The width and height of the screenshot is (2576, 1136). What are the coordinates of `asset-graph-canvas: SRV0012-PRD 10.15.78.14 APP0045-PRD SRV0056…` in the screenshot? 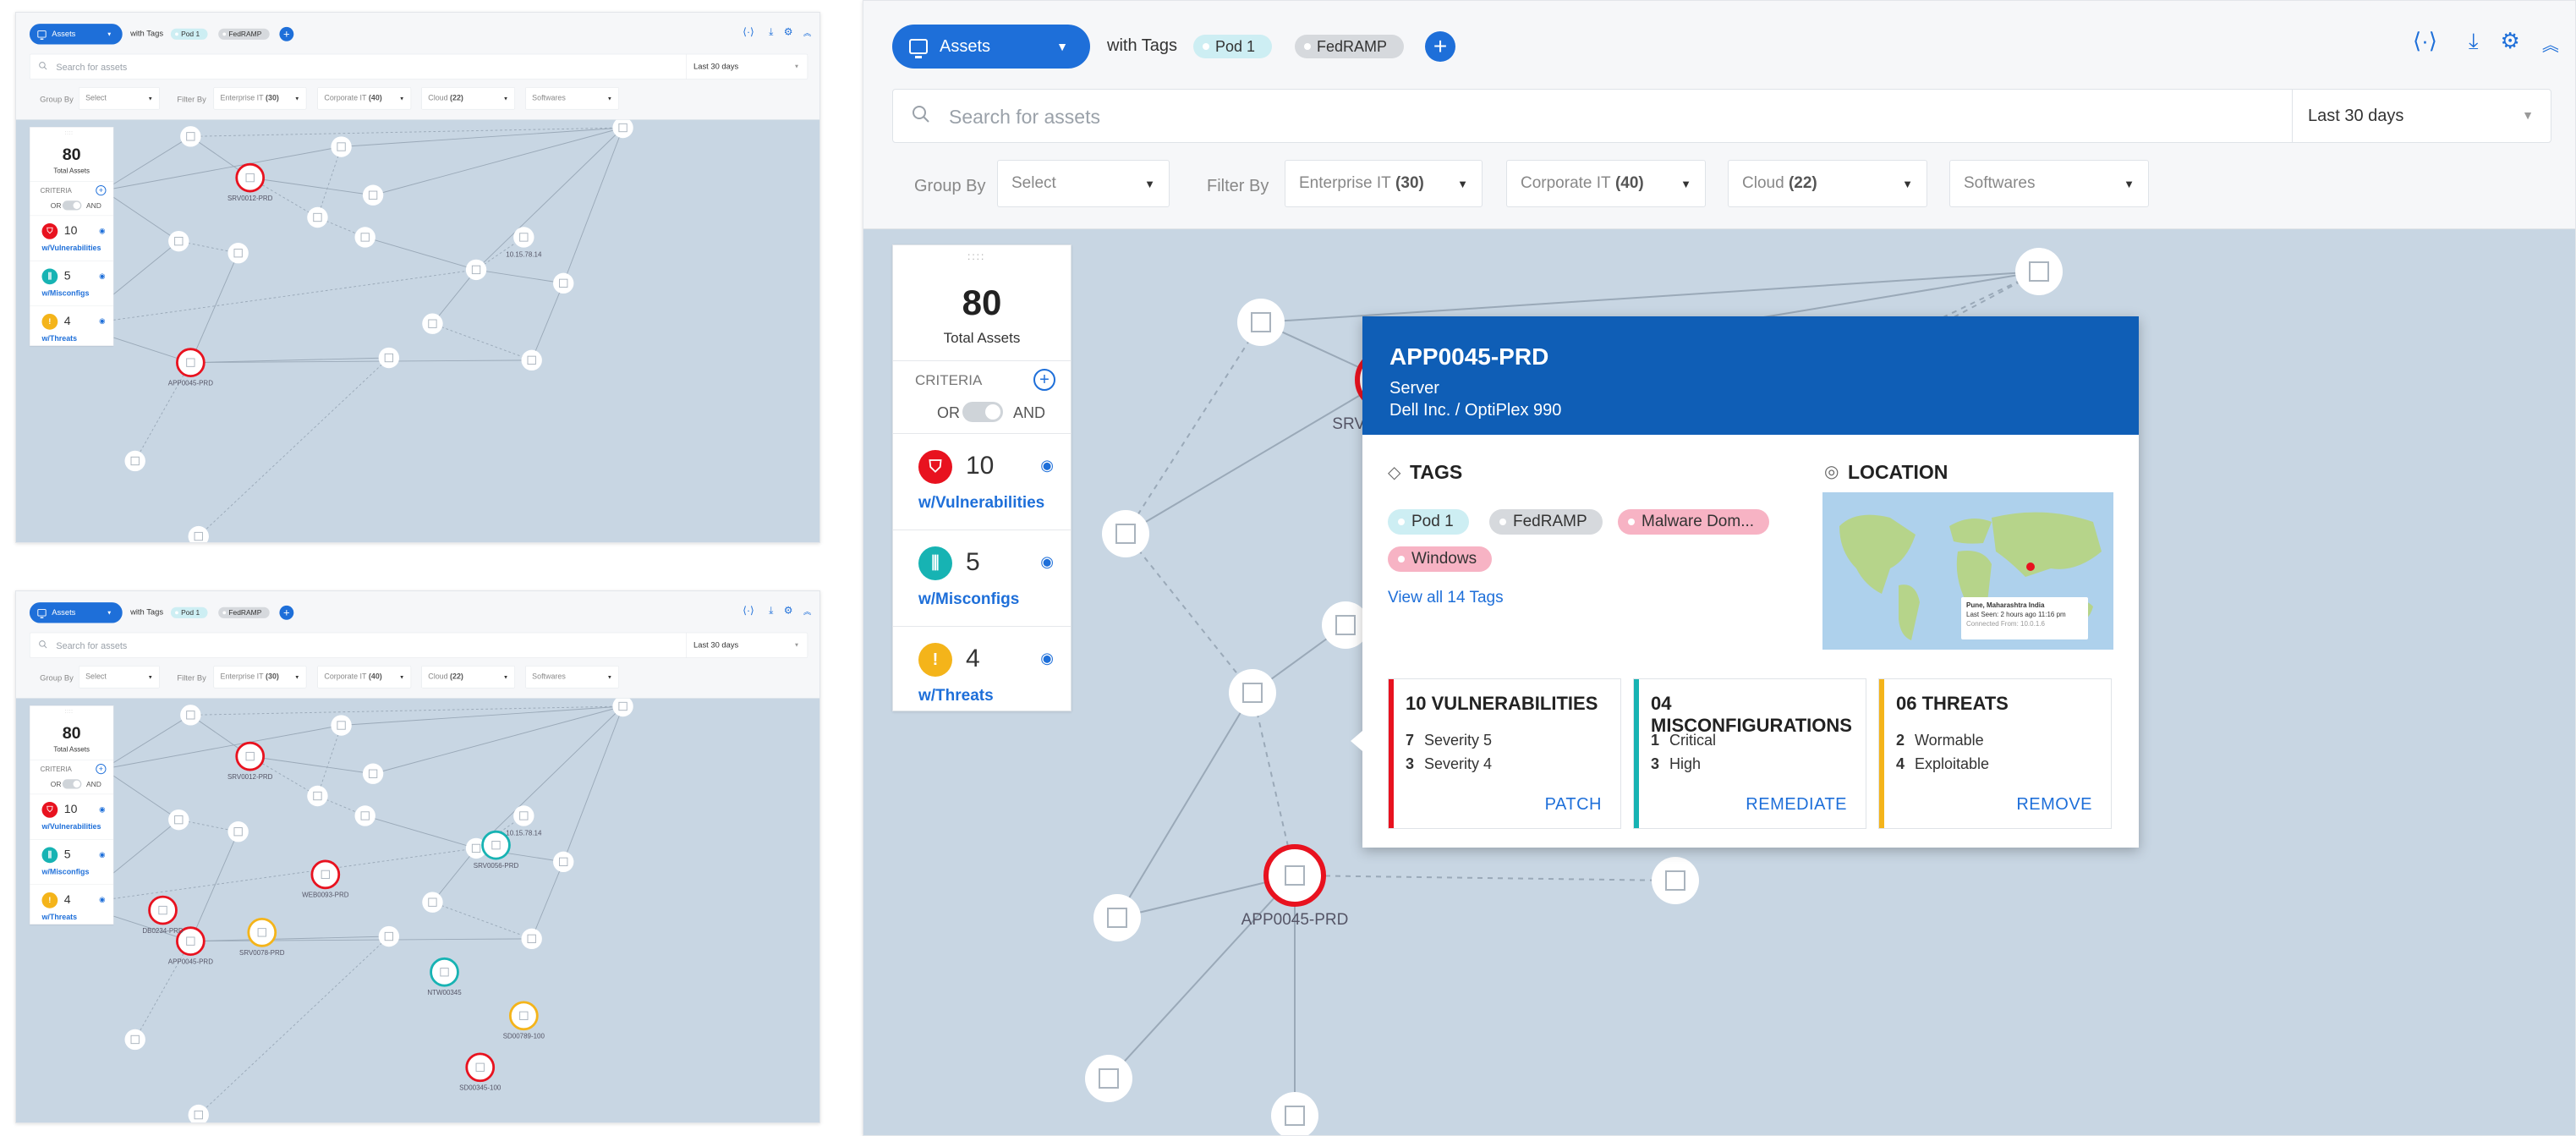 It's located at (418, 911).